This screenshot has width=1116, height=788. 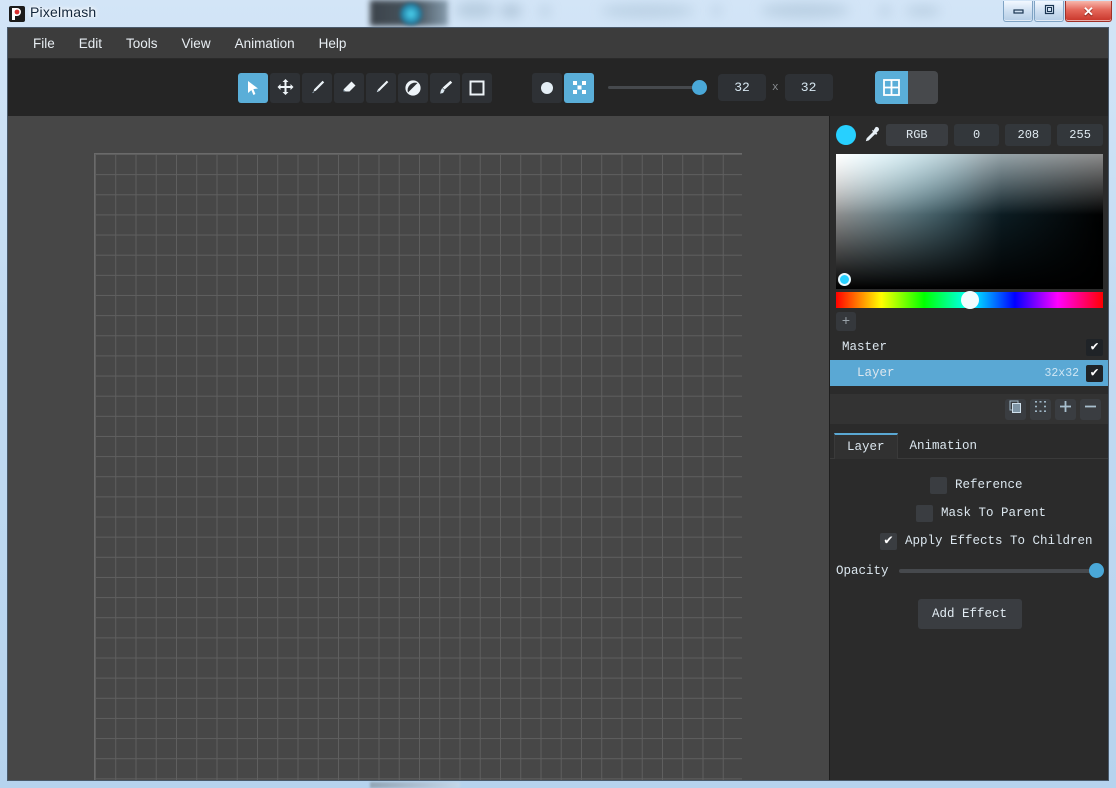 What do you see at coordinates (862, 571) in the screenshot?
I see `opacity-label: Opacity` at bounding box center [862, 571].